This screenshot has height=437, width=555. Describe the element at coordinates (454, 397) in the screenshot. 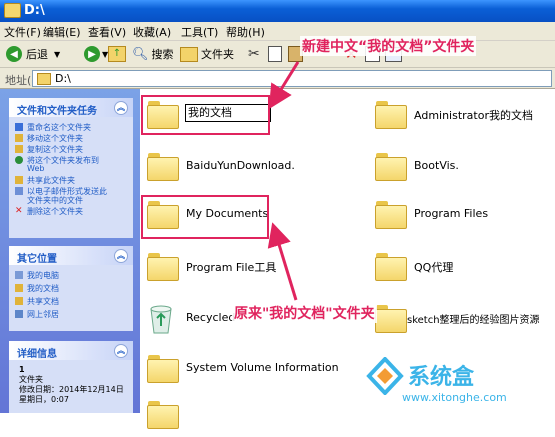

I see `watermark-url: www.xitonghe.com` at that location.